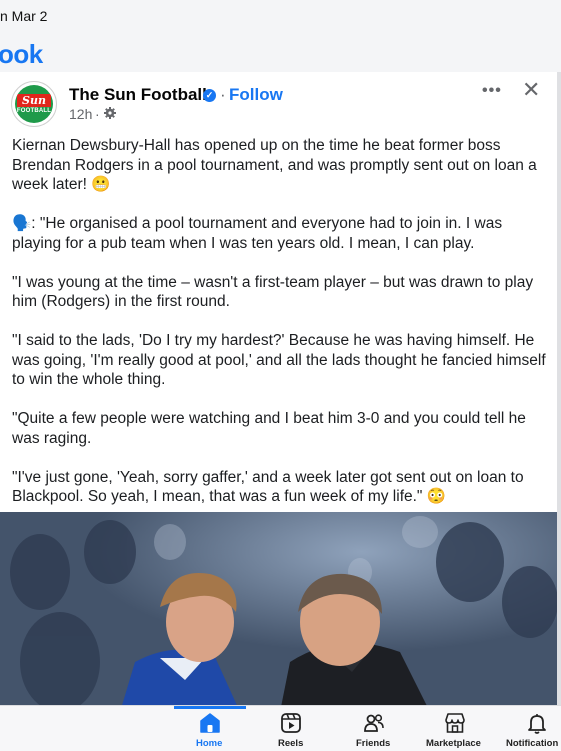 The image size is (561, 751). Describe the element at coordinates (532, 743) in the screenshot. I see `nav-label-notifications: Notification` at that location.